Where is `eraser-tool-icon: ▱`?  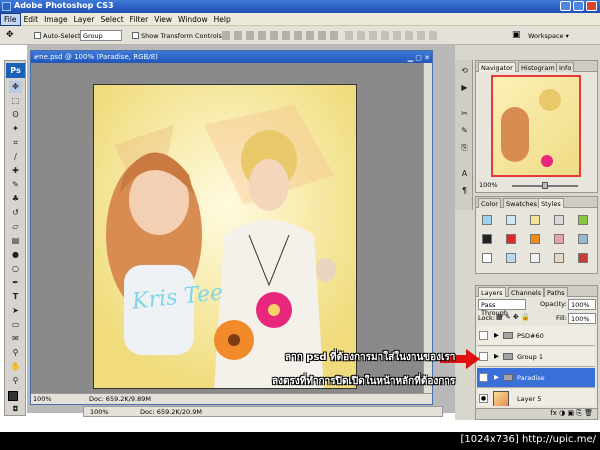 eraser-tool-icon: ▱ is located at coordinates (15, 227).